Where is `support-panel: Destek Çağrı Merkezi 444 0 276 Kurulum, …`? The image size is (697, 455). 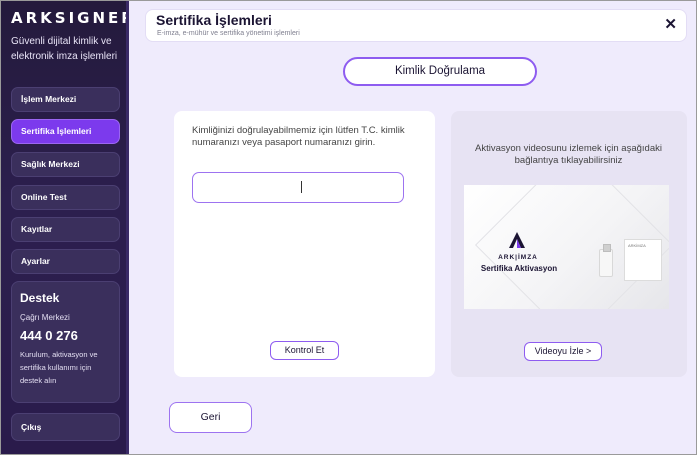 support-panel: Destek Çağrı Merkezi 444 0 276 Kurulum, … is located at coordinates (65, 342).